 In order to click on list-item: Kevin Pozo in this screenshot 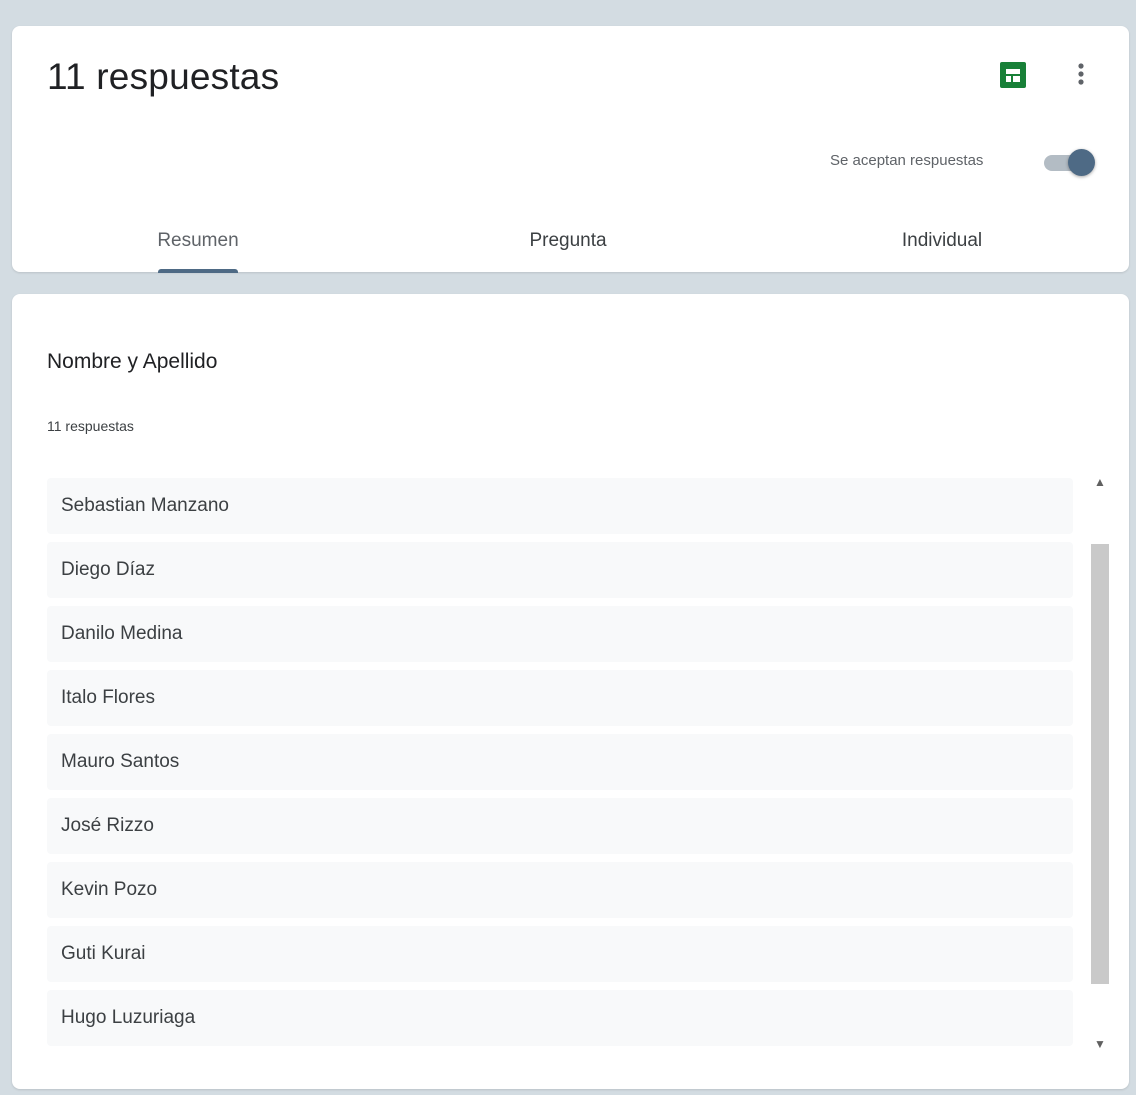, I will do `click(560, 890)`.